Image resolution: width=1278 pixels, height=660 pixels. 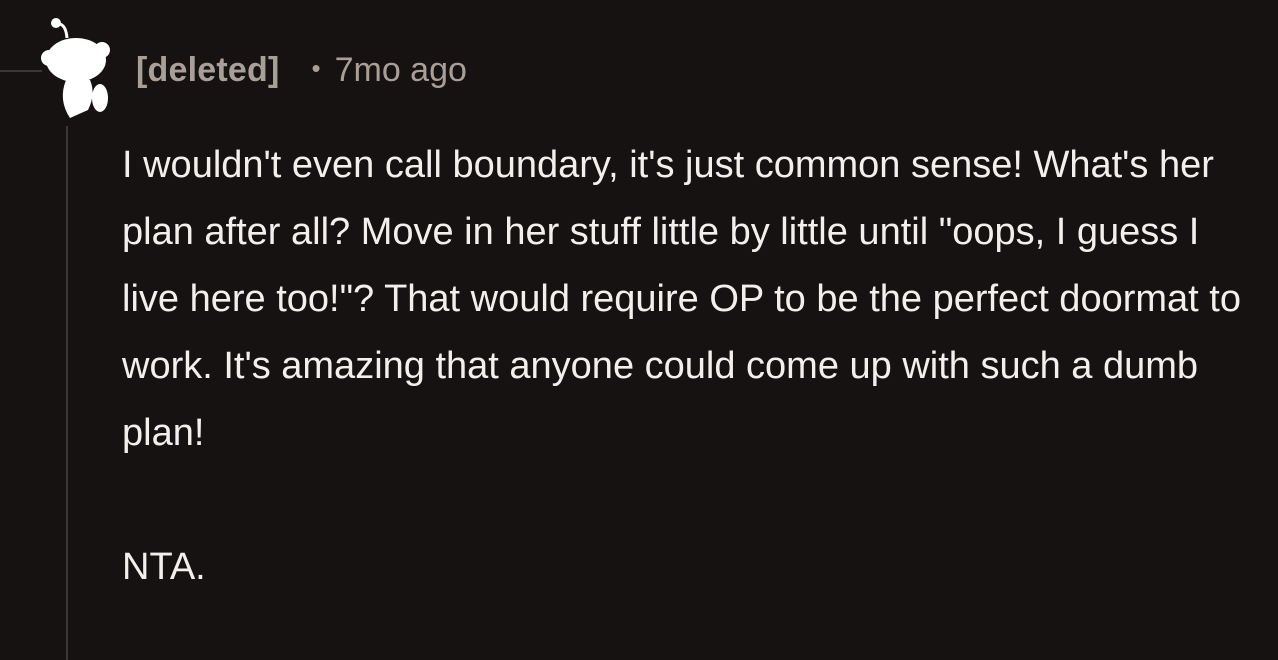 What do you see at coordinates (401, 70) in the screenshot?
I see `timestamp: 7mo ago` at bounding box center [401, 70].